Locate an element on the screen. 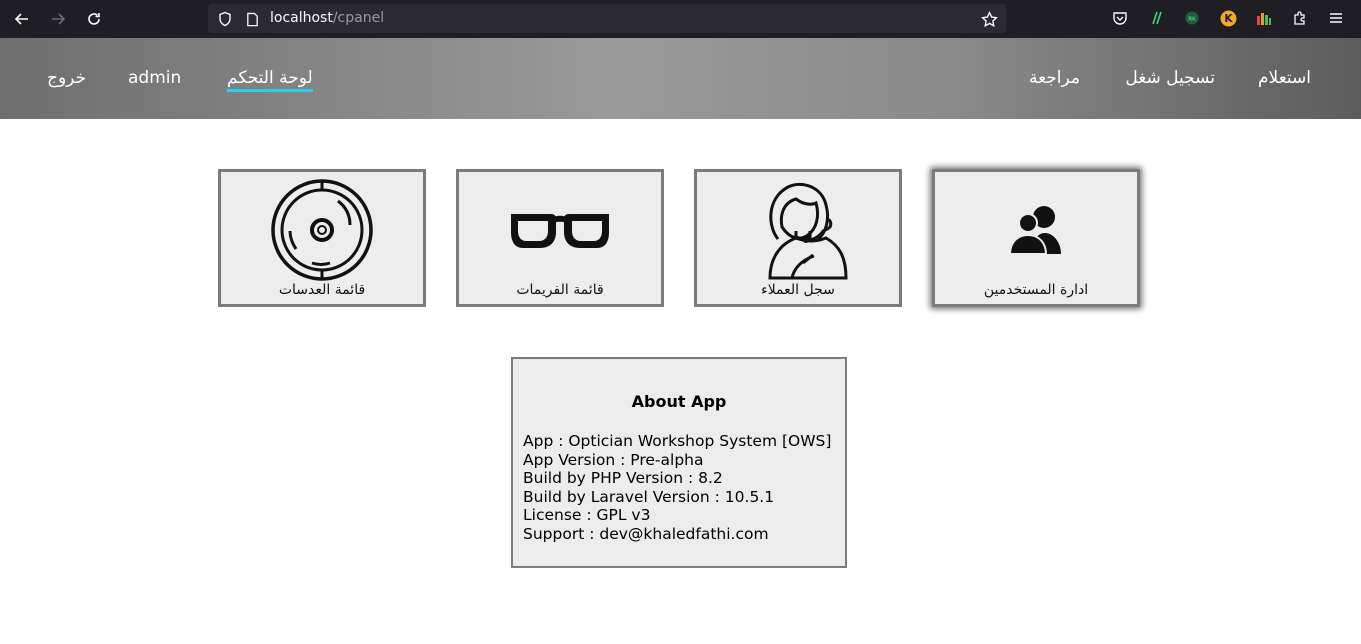 Image resolution: width=1361 pixels, height=644 pixels. pocket-icon is located at coordinates (1120, 18).